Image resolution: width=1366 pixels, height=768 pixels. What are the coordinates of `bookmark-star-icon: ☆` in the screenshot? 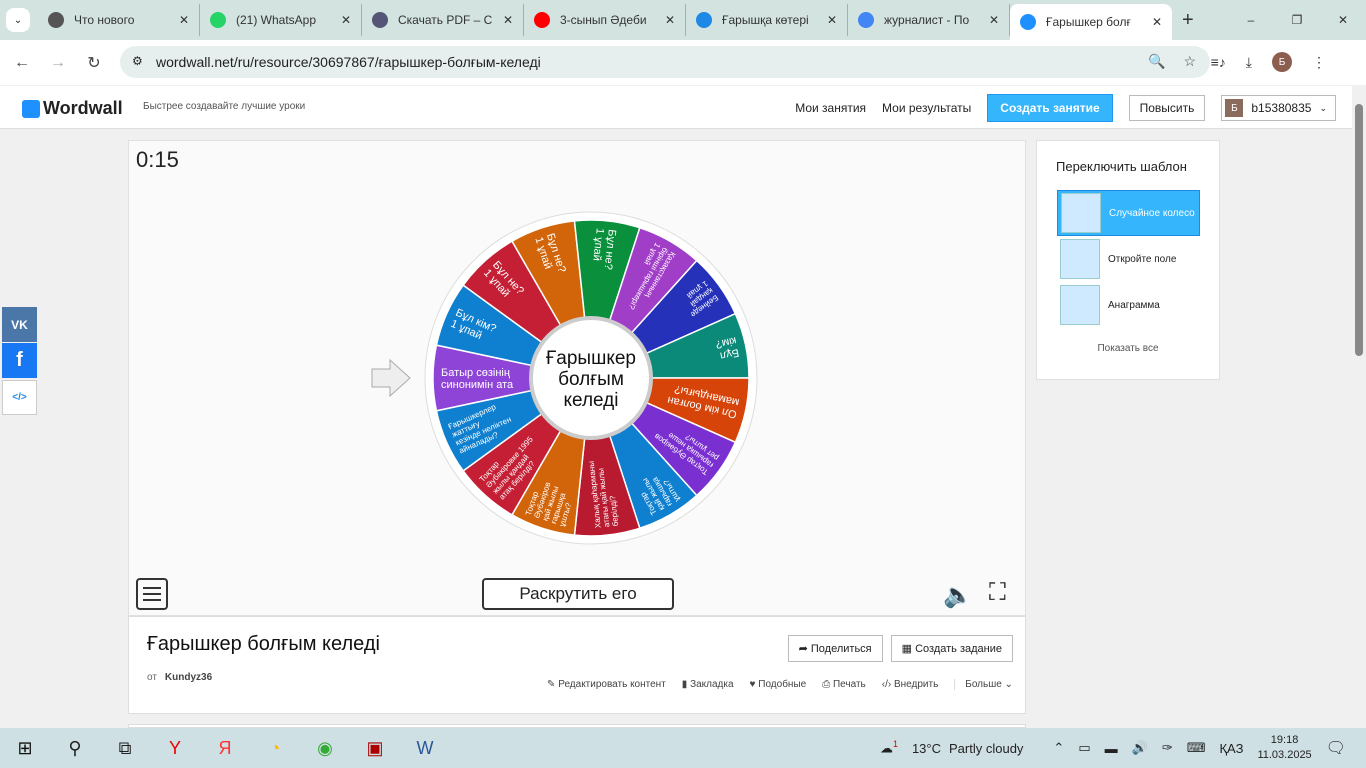 It's located at (1189, 61).